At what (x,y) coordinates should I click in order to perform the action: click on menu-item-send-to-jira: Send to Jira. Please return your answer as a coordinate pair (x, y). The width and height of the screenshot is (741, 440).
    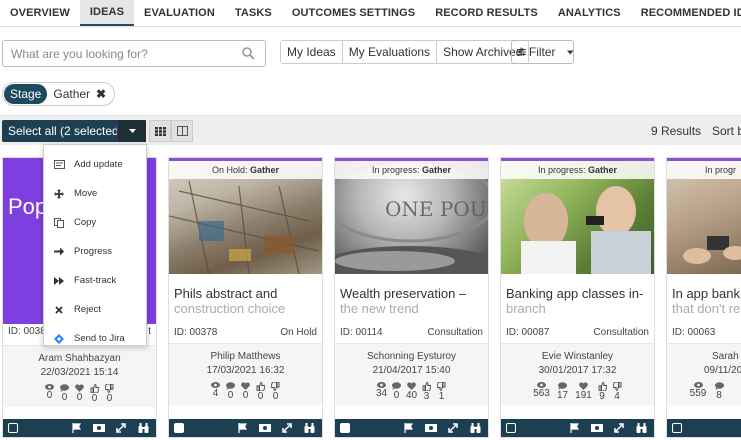
    Looking at the image, I should click on (95, 338).